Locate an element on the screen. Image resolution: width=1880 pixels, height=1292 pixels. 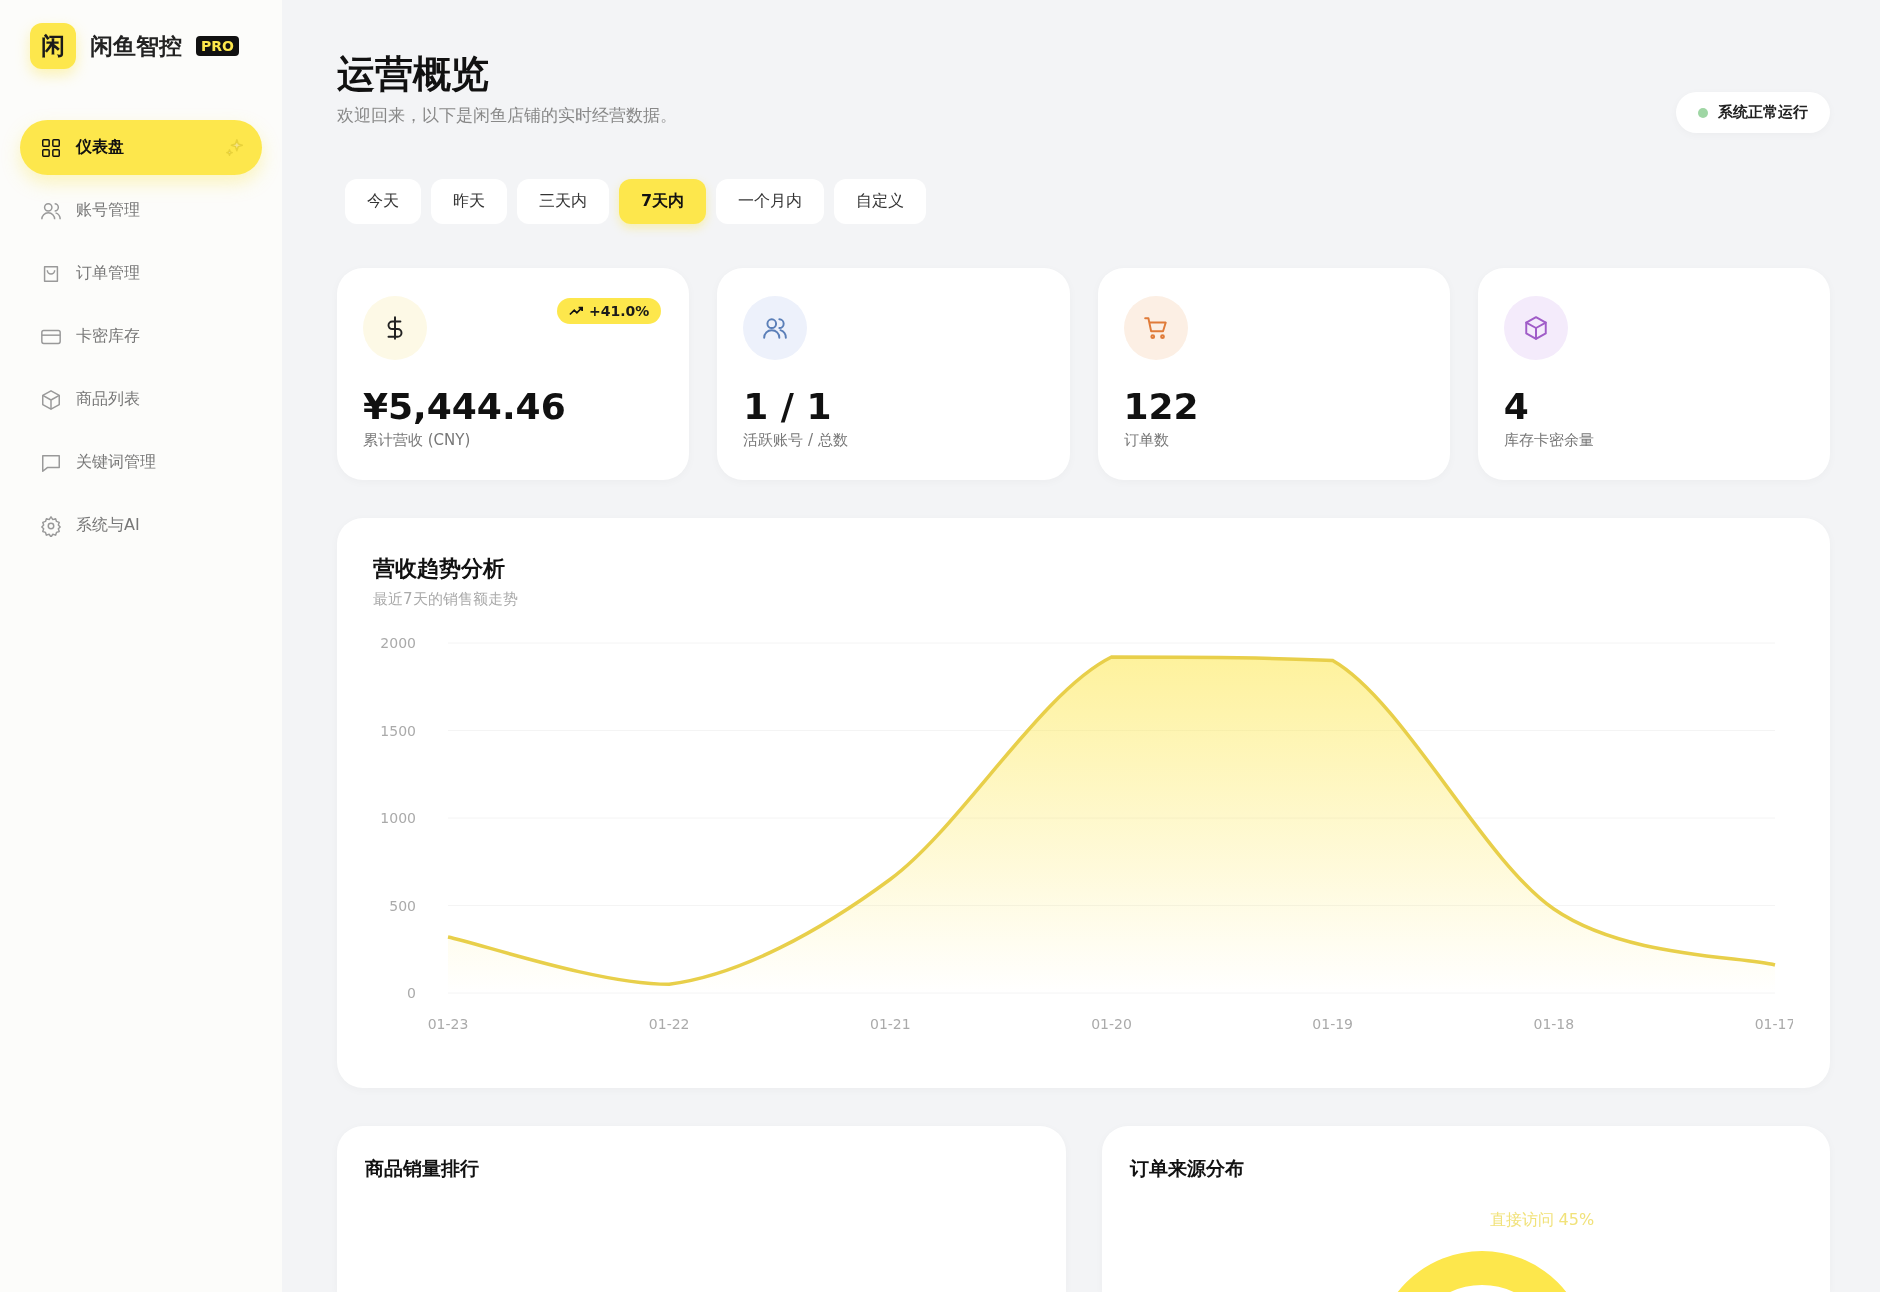
sidebar-item: 订单管理 is located at coordinates (141, 273).